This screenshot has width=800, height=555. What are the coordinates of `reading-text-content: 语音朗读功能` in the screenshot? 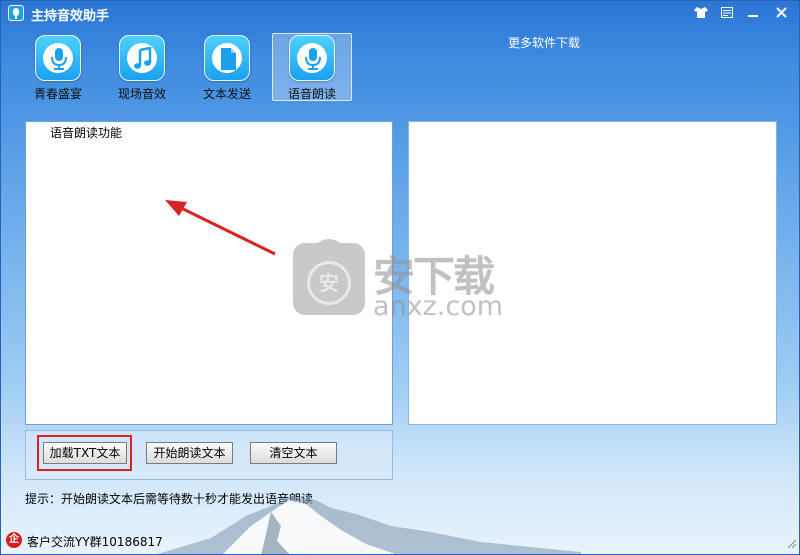 It's located at (86, 133).